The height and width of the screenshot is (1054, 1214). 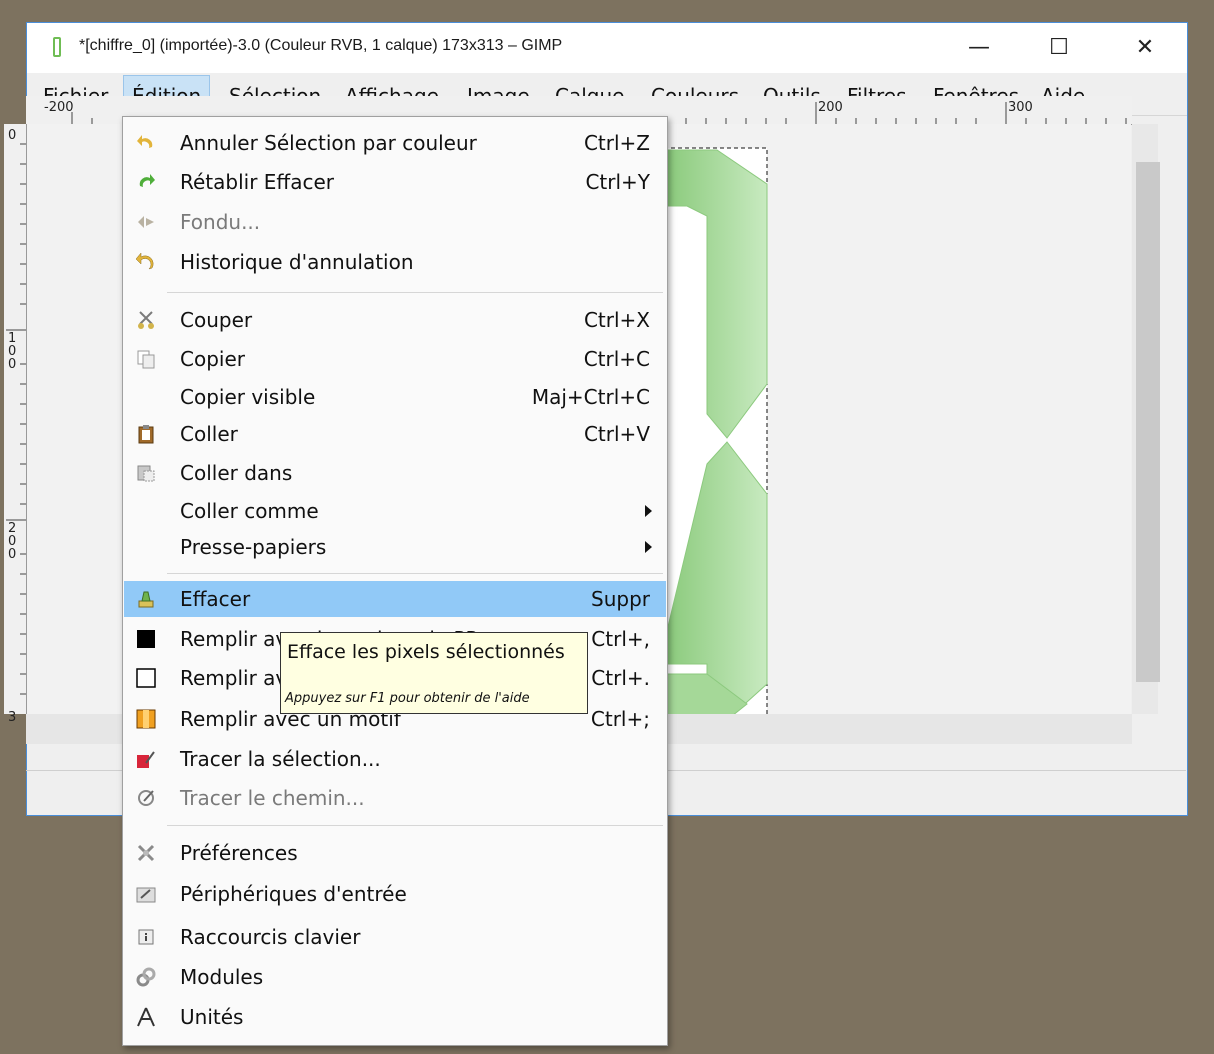 I want to click on menu-item-shortcut: Suppr, so click(x=620, y=599).